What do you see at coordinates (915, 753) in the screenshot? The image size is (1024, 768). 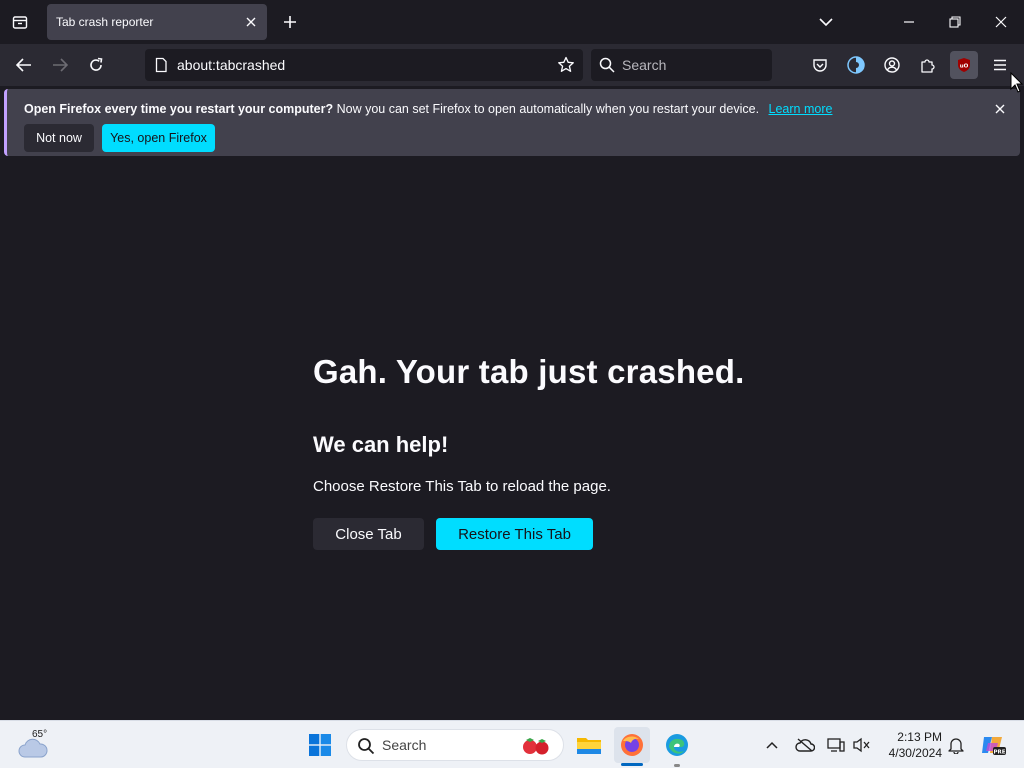 I see `clock-date: 4/30/2024` at bounding box center [915, 753].